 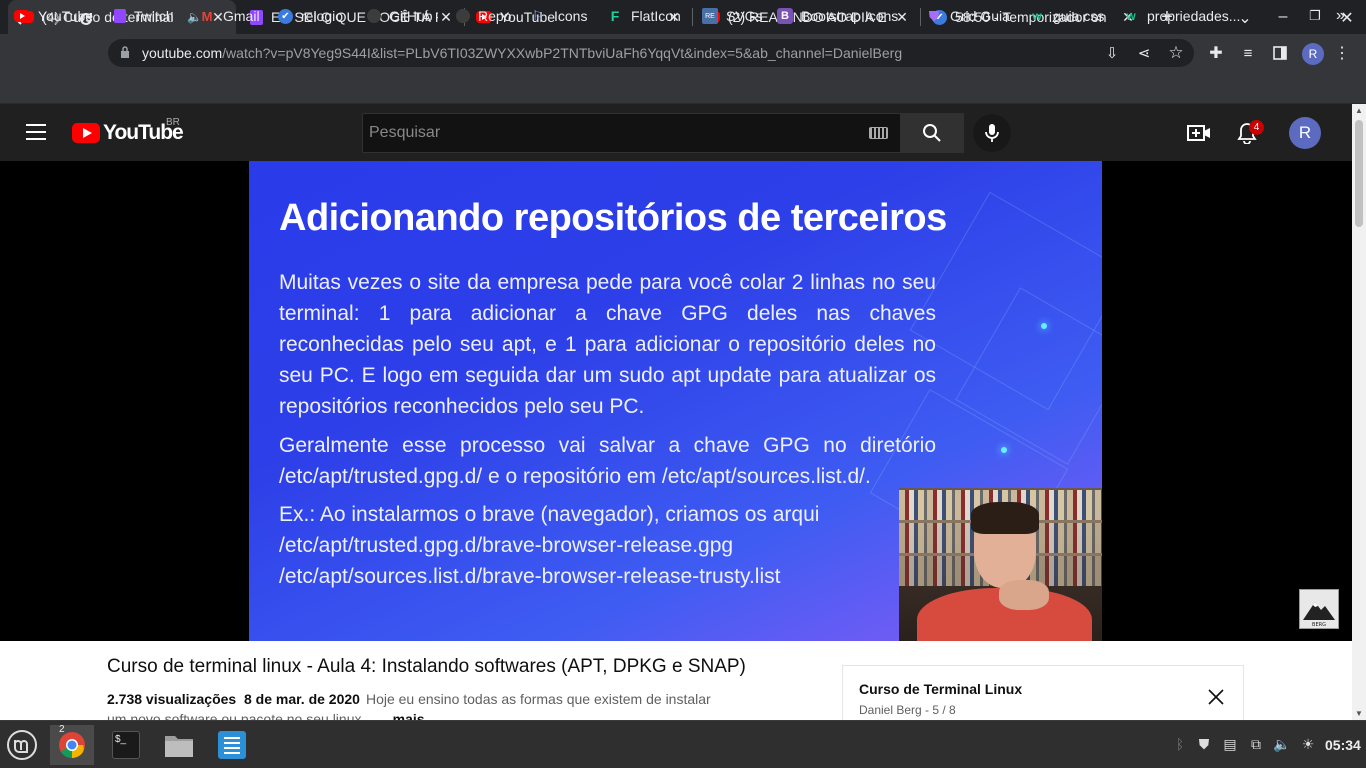 I want to click on search-icon, so click(x=932, y=133).